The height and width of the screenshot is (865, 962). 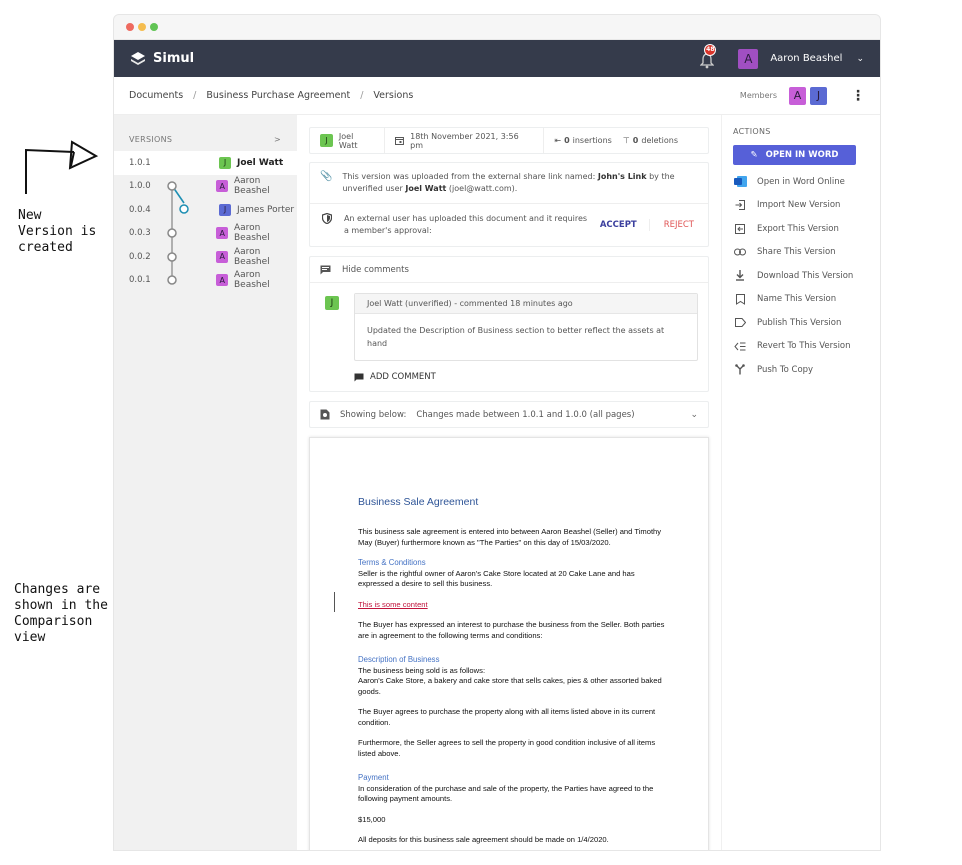 I want to click on version-row: 1.0.1 J Joel Watt, so click(x=205, y=163).